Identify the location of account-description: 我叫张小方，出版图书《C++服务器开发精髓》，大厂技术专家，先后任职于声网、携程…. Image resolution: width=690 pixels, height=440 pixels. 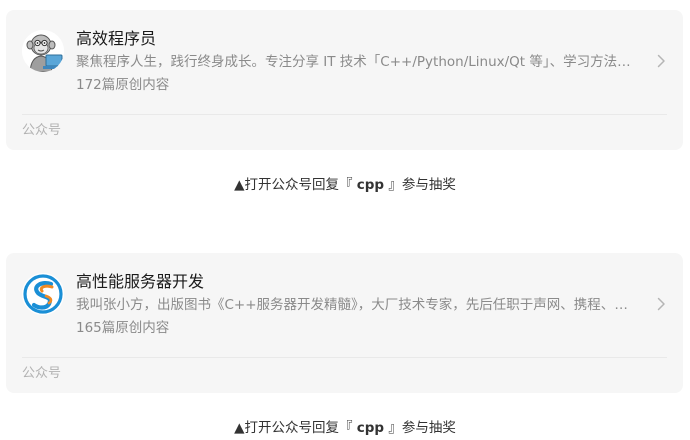
(358, 305).